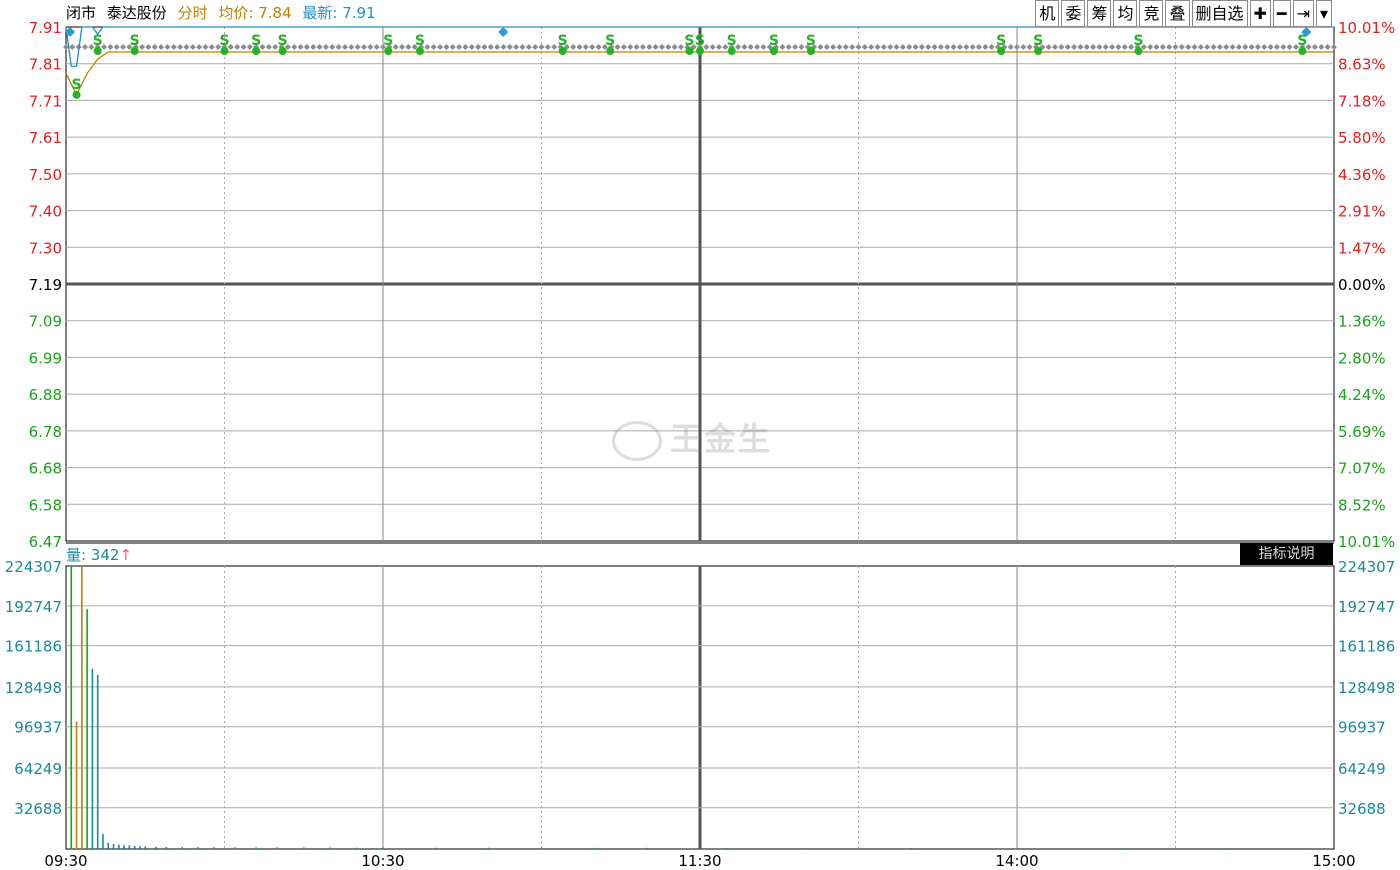 The width and height of the screenshot is (1400, 870). I want to click on price-tick-label: 6.78, so click(45, 432).